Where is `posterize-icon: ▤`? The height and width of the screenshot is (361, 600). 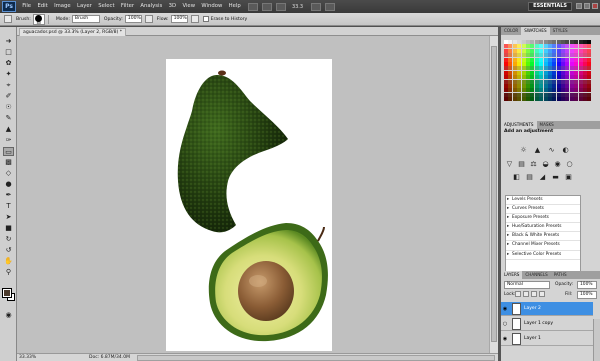 posterize-icon: ▤ is located at coordinates (529, 177).